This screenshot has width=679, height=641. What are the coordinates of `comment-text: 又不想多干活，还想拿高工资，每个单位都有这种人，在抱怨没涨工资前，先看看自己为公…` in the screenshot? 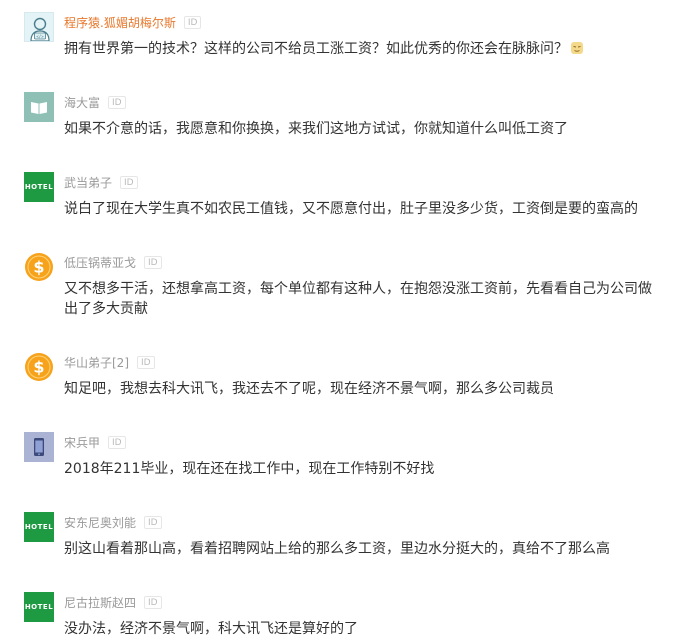 It's located at (358, 299).